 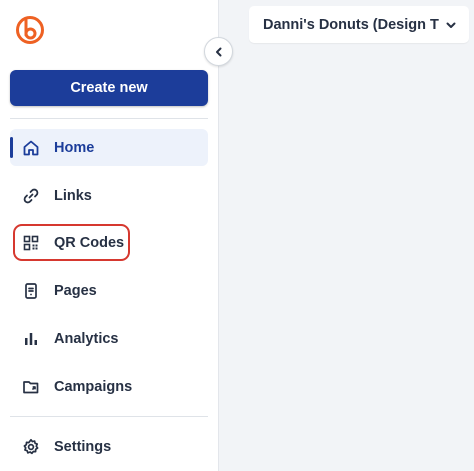 What do you see at coordinates (31, 148) in the screenshot?
I see `home-icon` at bounding box center [31, 148].